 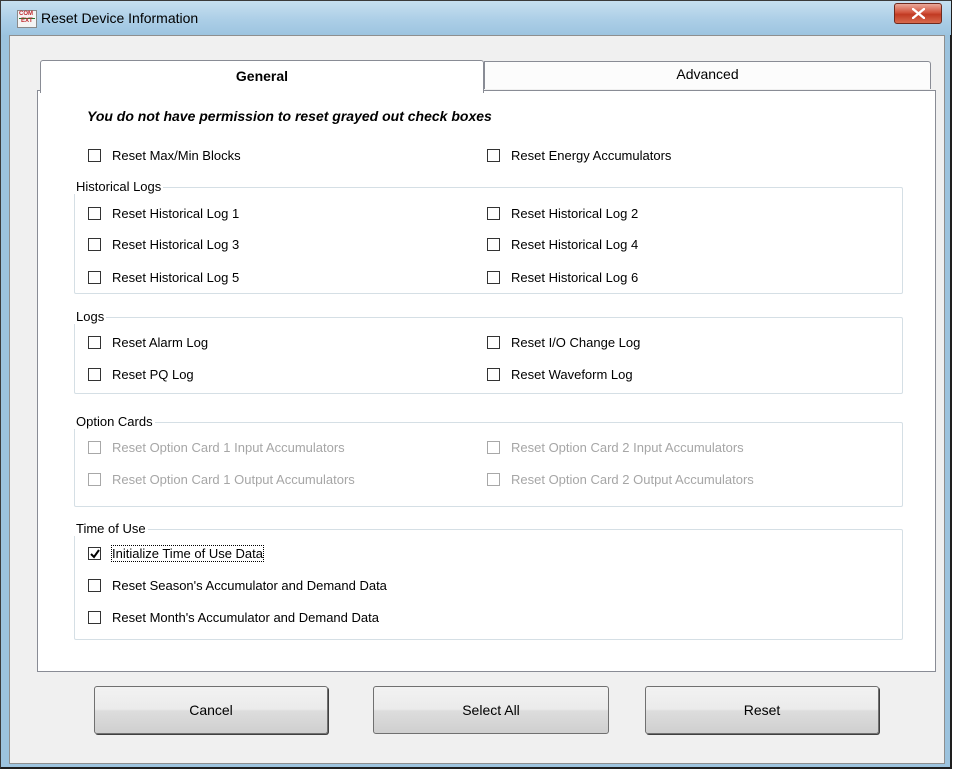 What do you see at coordinates (262, 76) in the screenshot?
I see `tab-general: General` at bounding box center [262, 76].